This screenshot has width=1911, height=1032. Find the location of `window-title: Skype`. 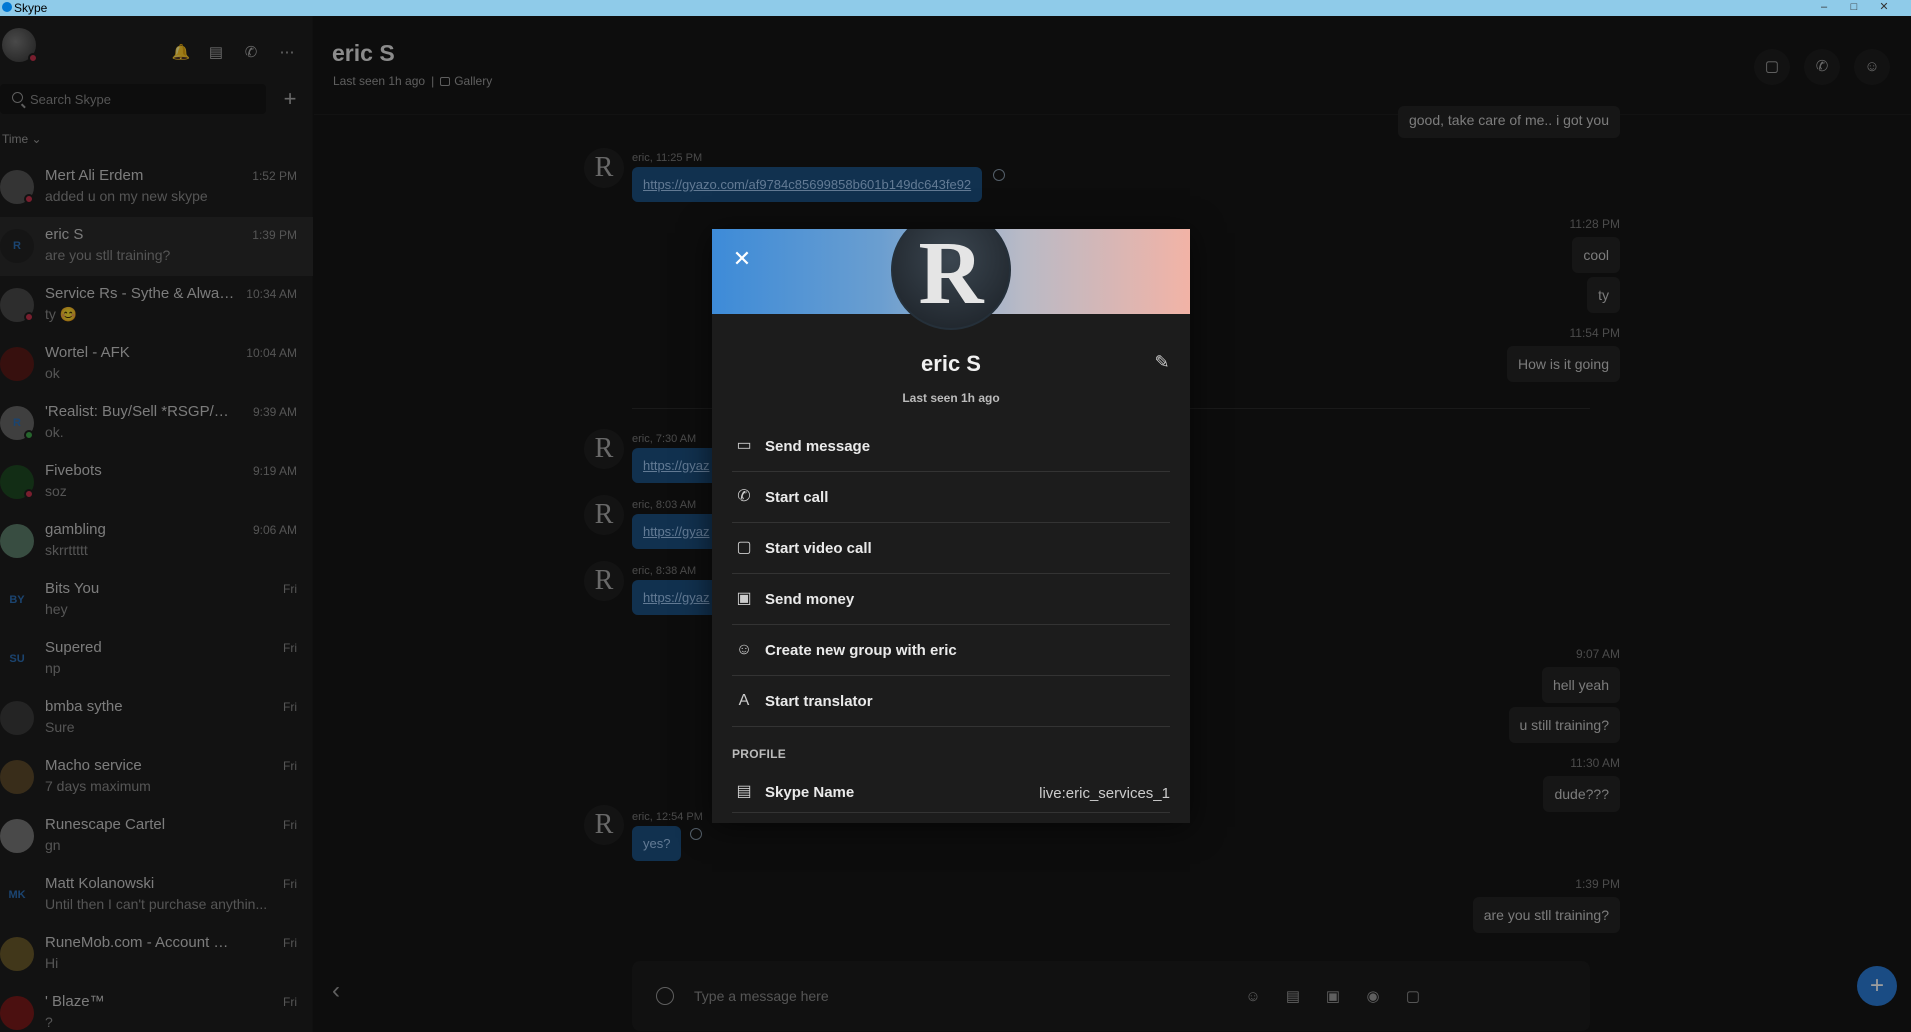

window-title: Skype is located at coordinates (31, 8).